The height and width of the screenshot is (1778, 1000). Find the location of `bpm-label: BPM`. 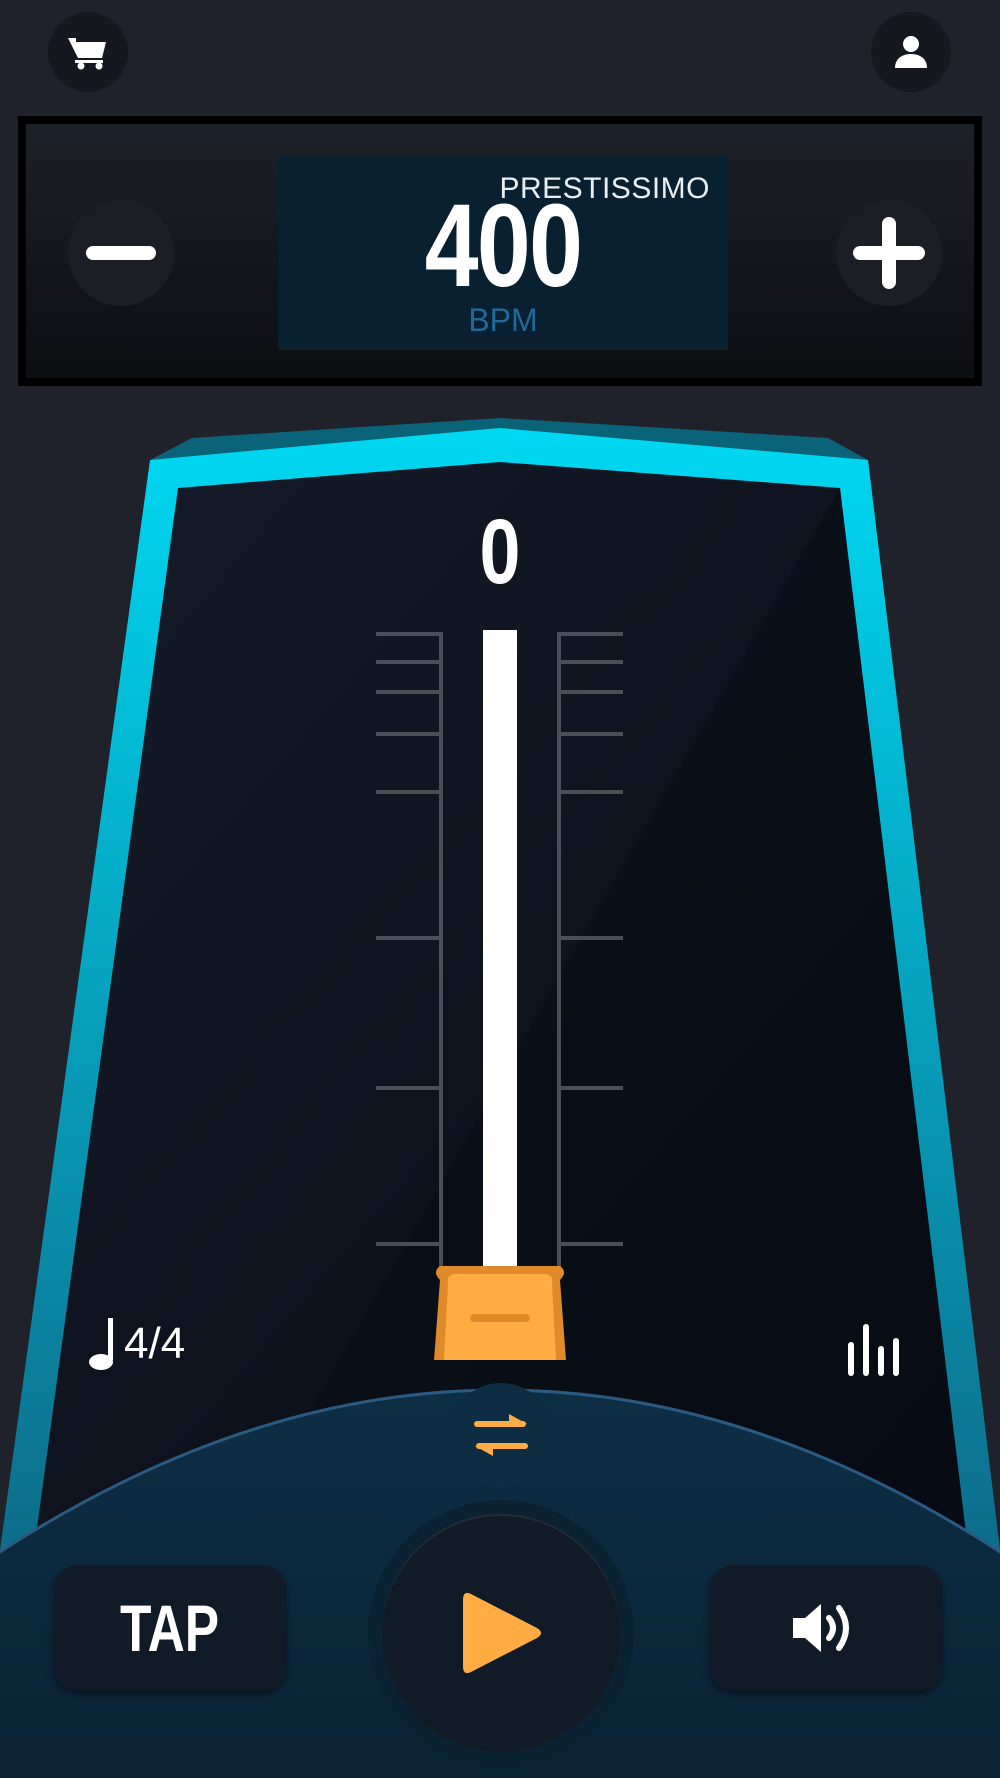

bpm-label: BPM is located at coordinates (503, 320).